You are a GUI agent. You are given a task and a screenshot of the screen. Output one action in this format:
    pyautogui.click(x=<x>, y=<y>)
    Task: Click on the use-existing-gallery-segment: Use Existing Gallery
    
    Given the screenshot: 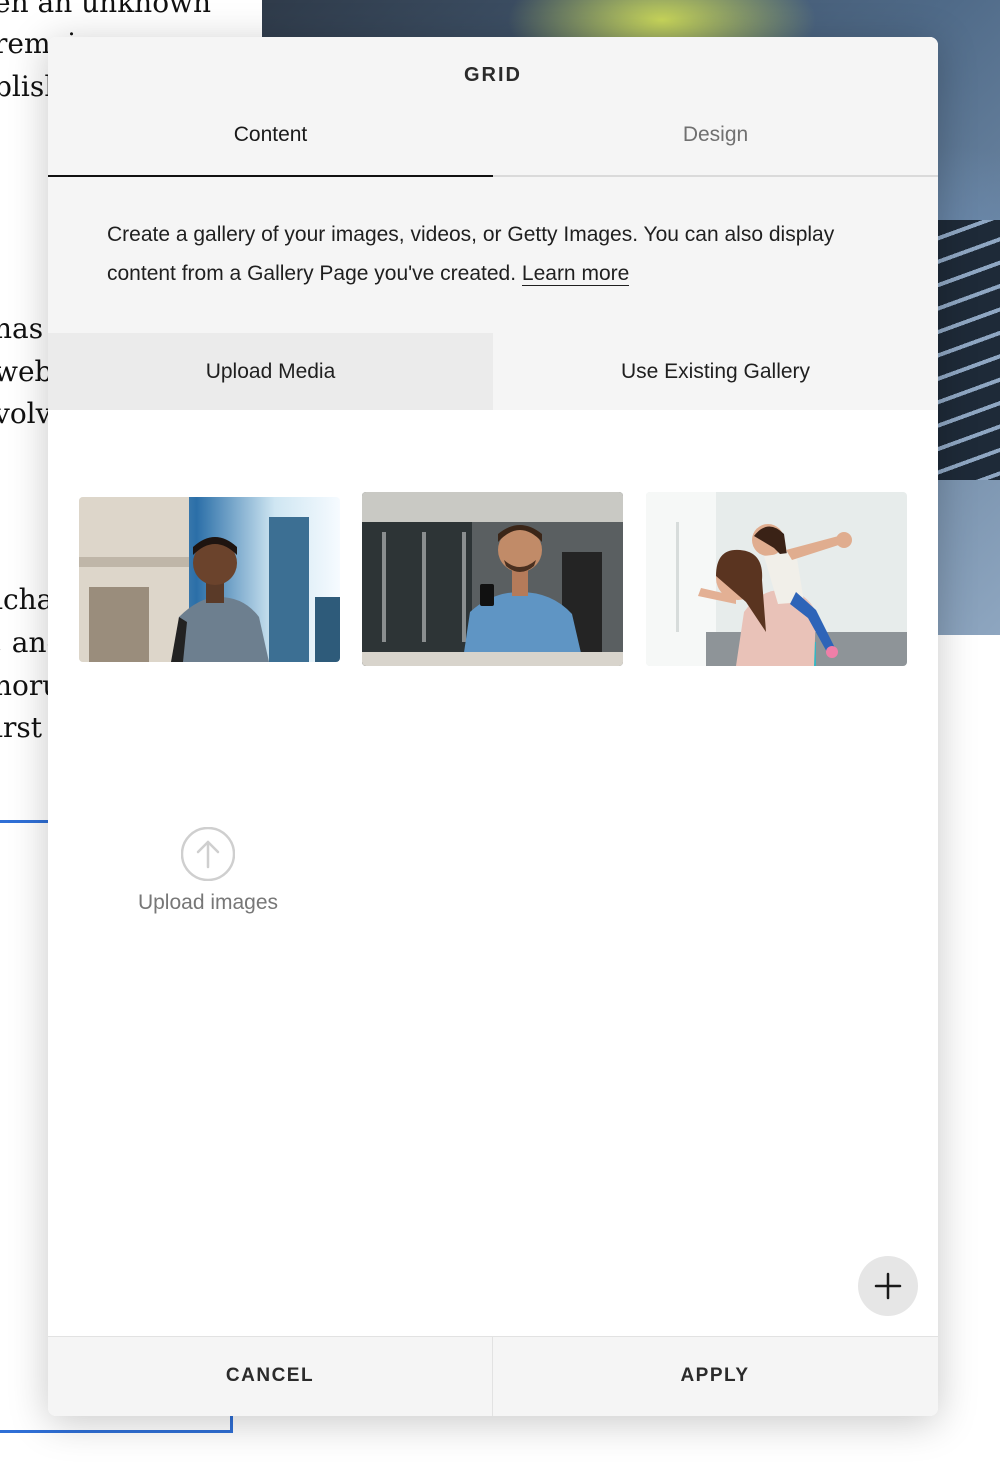 What is the action you would take?
    pyautogui.click(x=715, y=371)
    